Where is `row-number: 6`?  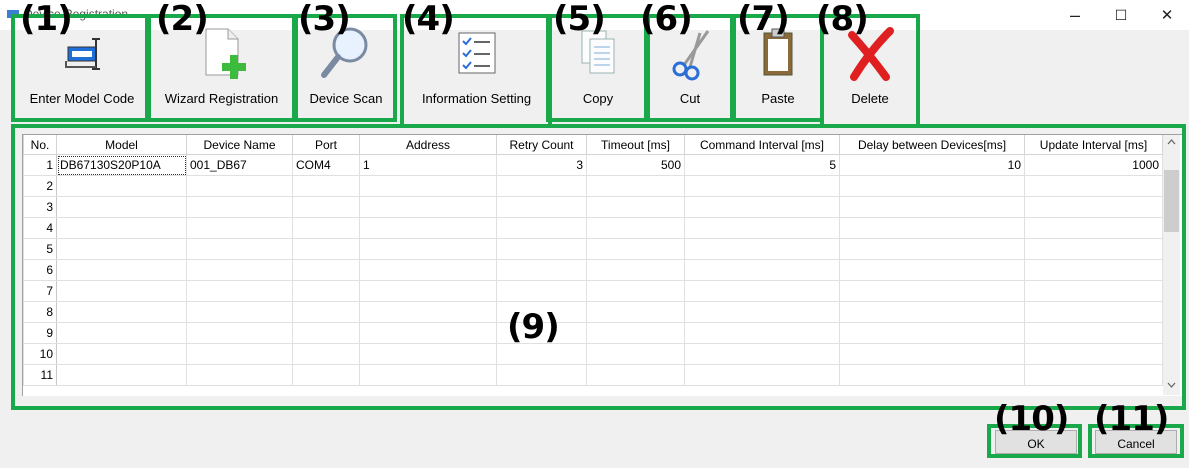
row-number: 6 is located at coordinates (40, 270).